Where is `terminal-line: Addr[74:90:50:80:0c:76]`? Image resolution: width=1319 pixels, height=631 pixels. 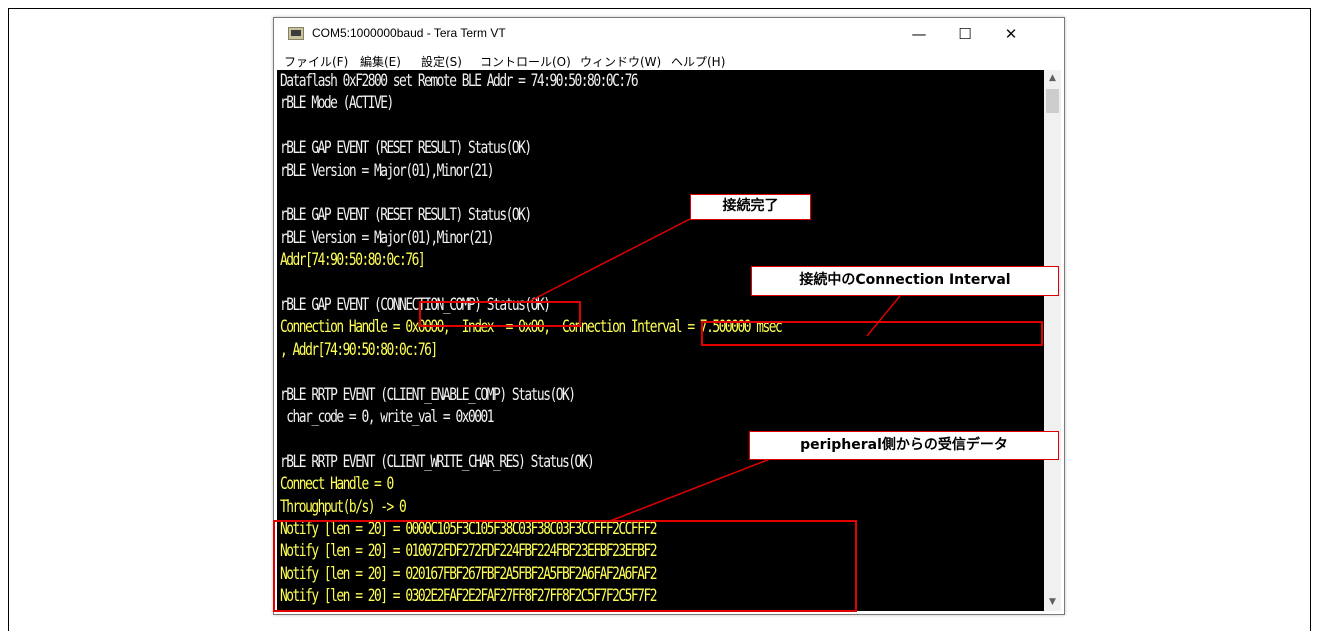
terminal-line: Addr[74:90:50:80:0c:76] is located at coordinates (353, 260).